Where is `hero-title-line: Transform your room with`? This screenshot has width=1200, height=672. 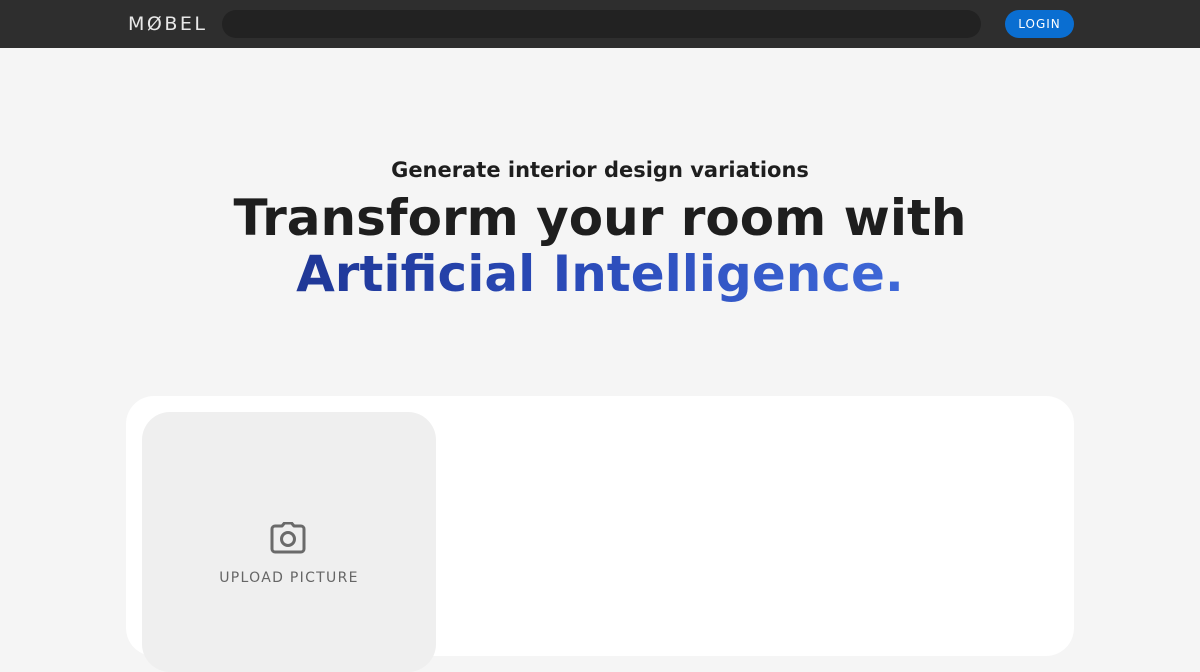
hero-title-line: Transform your room with is located at coordinates (600, 218).